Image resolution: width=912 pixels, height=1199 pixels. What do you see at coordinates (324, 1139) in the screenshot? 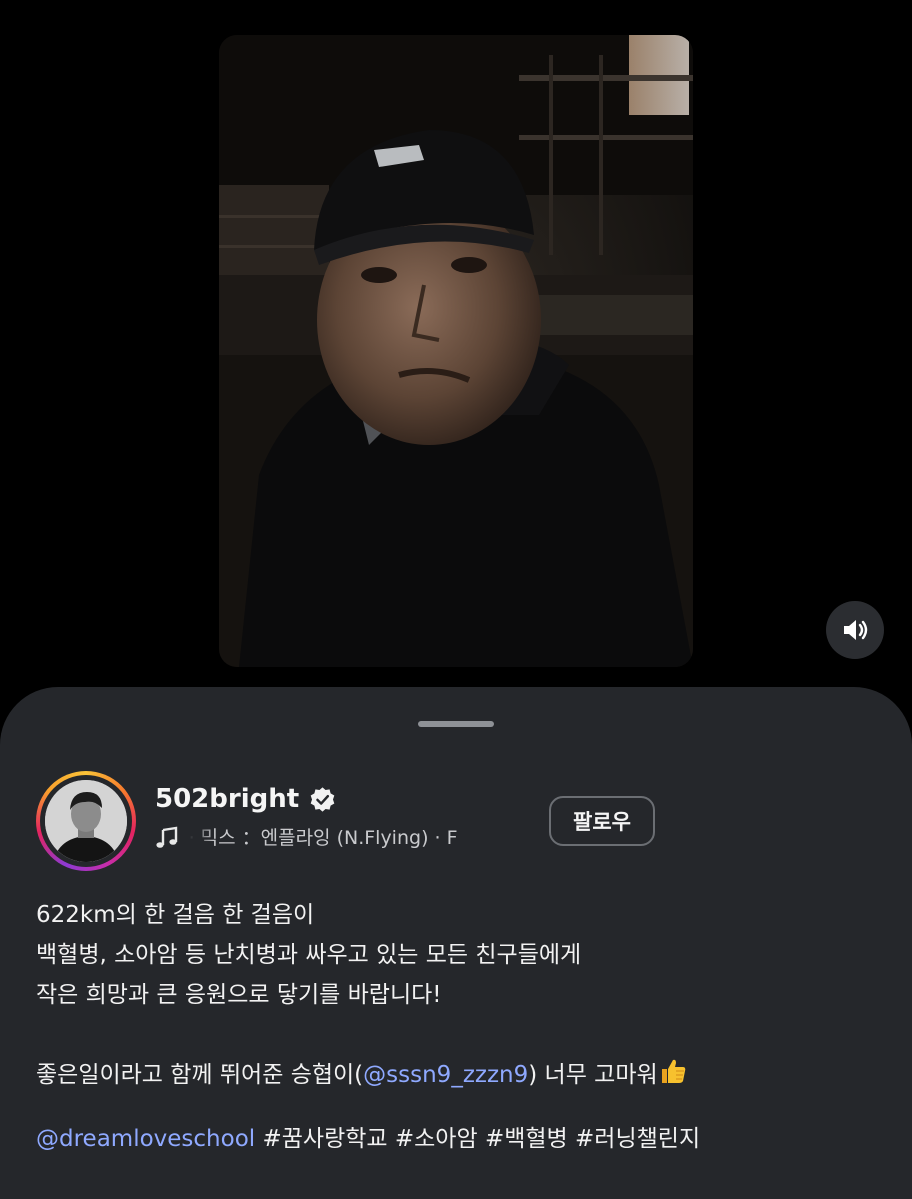
I see `hashtag-link: #꿈사랑학교` at bounding box center [324, 1139].